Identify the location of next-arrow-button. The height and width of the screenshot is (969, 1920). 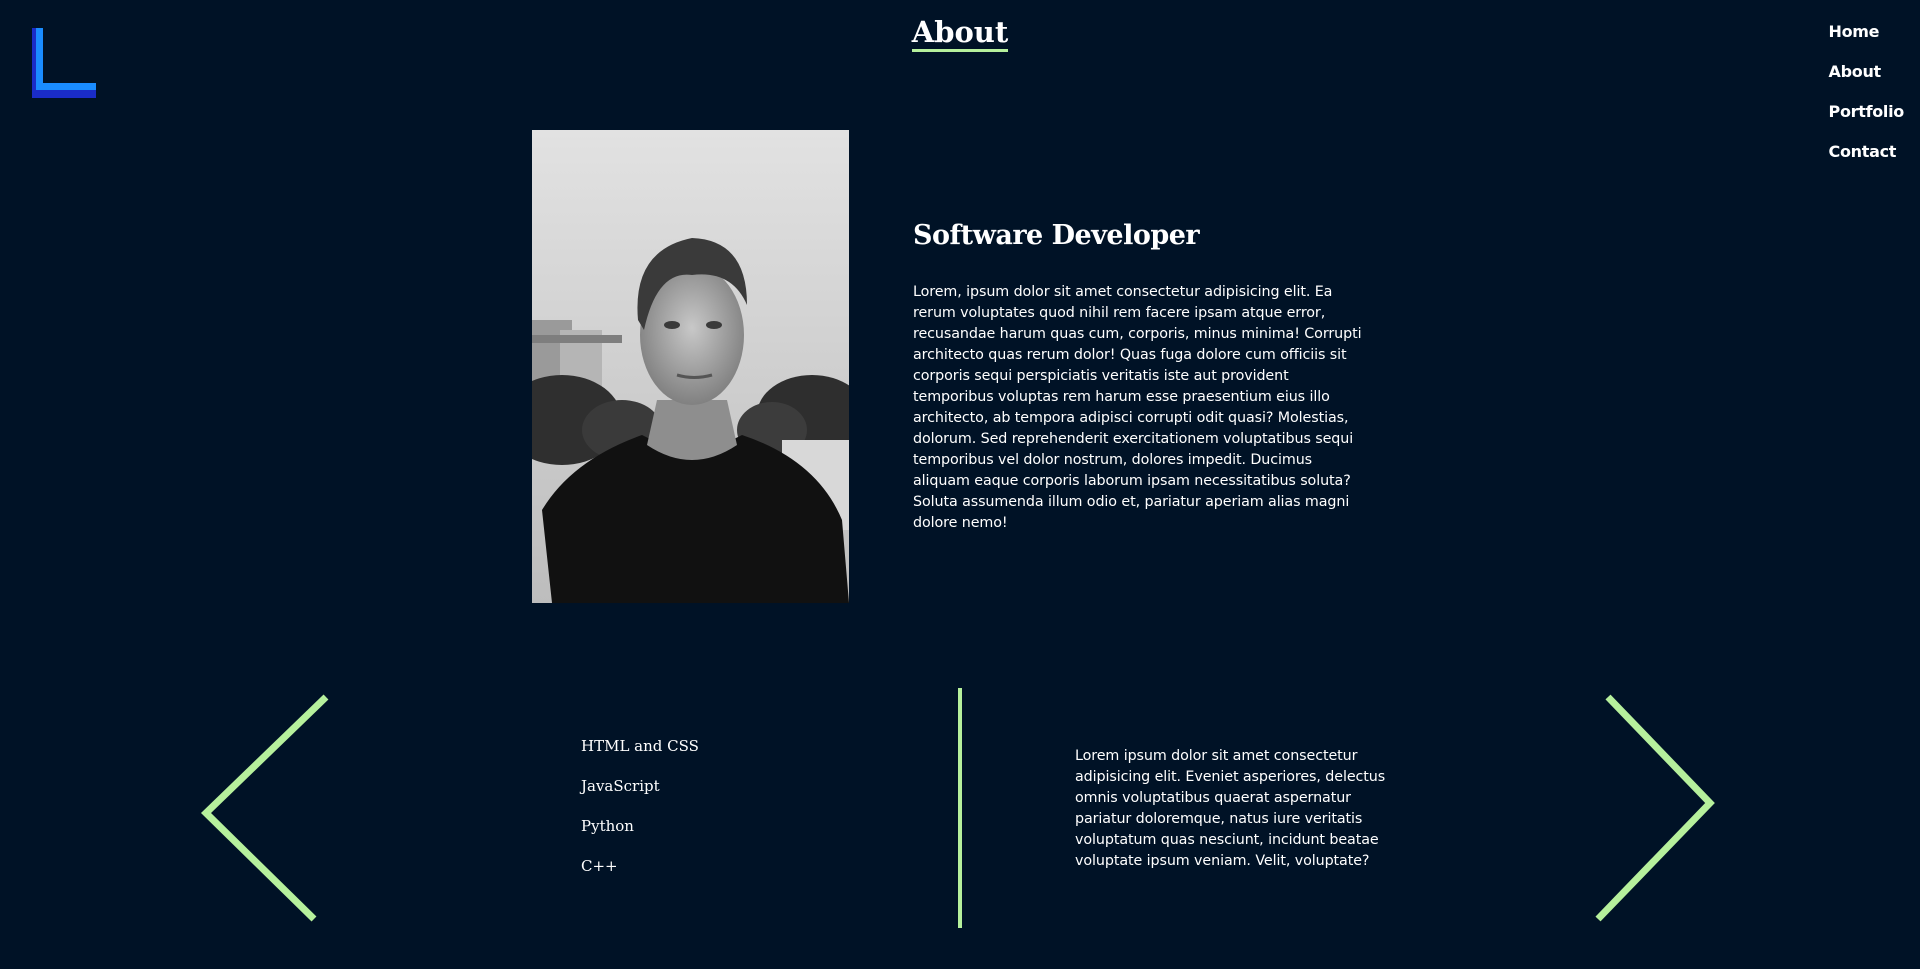
(1655, 808).